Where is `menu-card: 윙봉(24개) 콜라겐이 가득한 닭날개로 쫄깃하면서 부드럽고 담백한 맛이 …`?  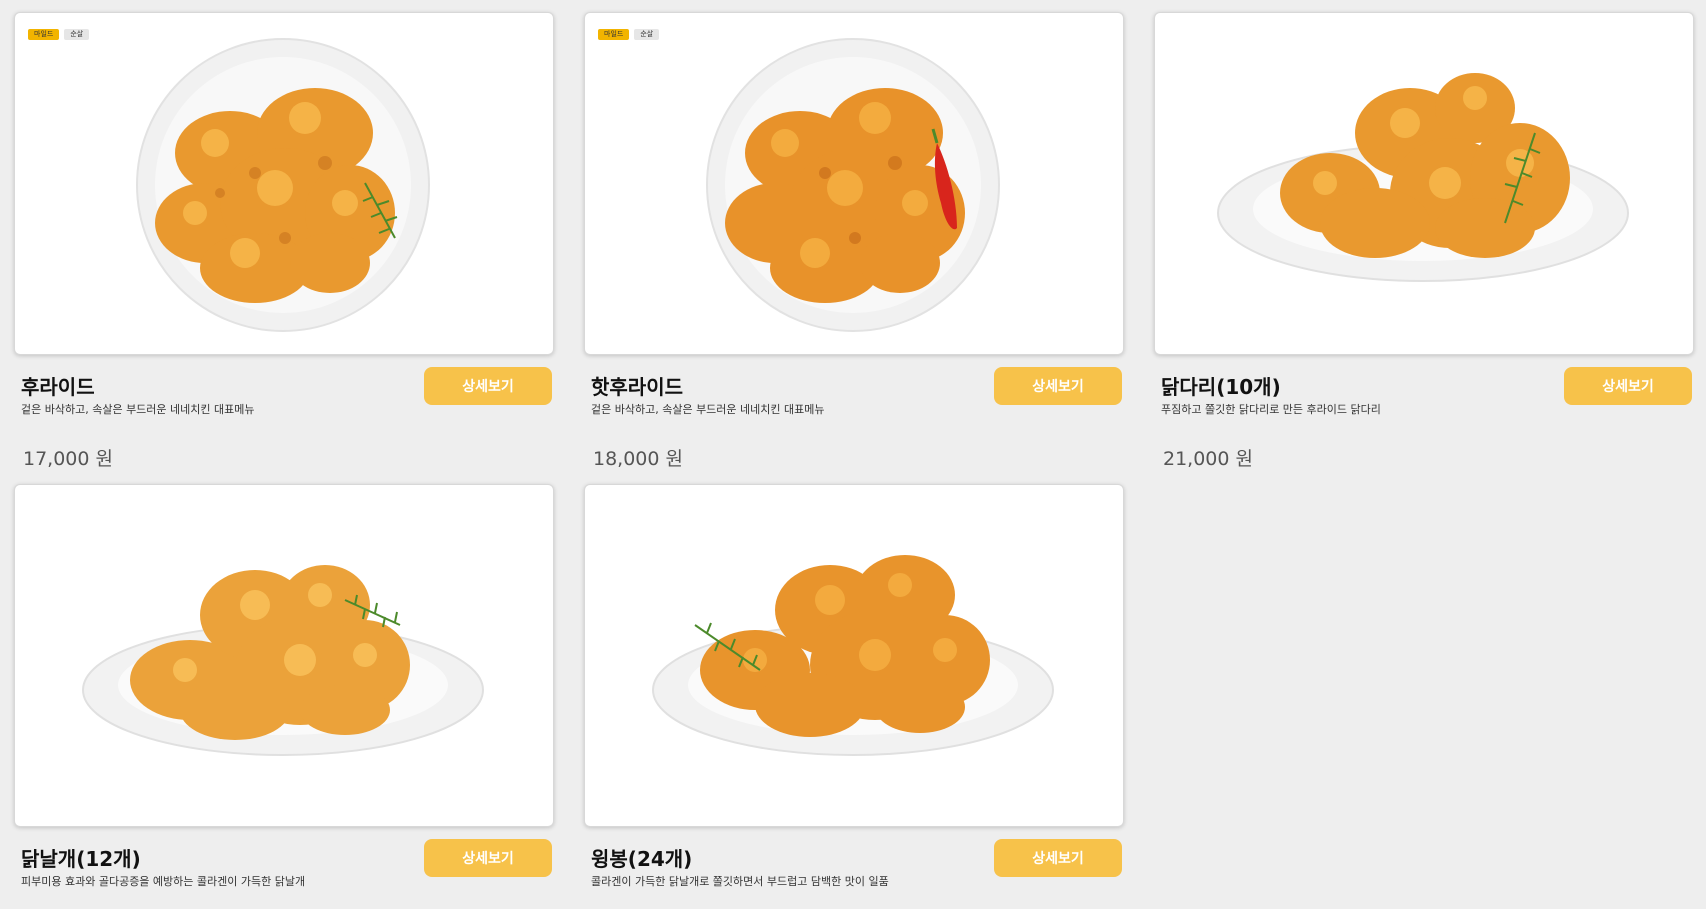 menu-card: 윙봉(24개) 콜라겐이 가득한 닭날개로 쫄깃하면서 부드럽고 담백한 맛이 … is located at coordinates (854, 694).